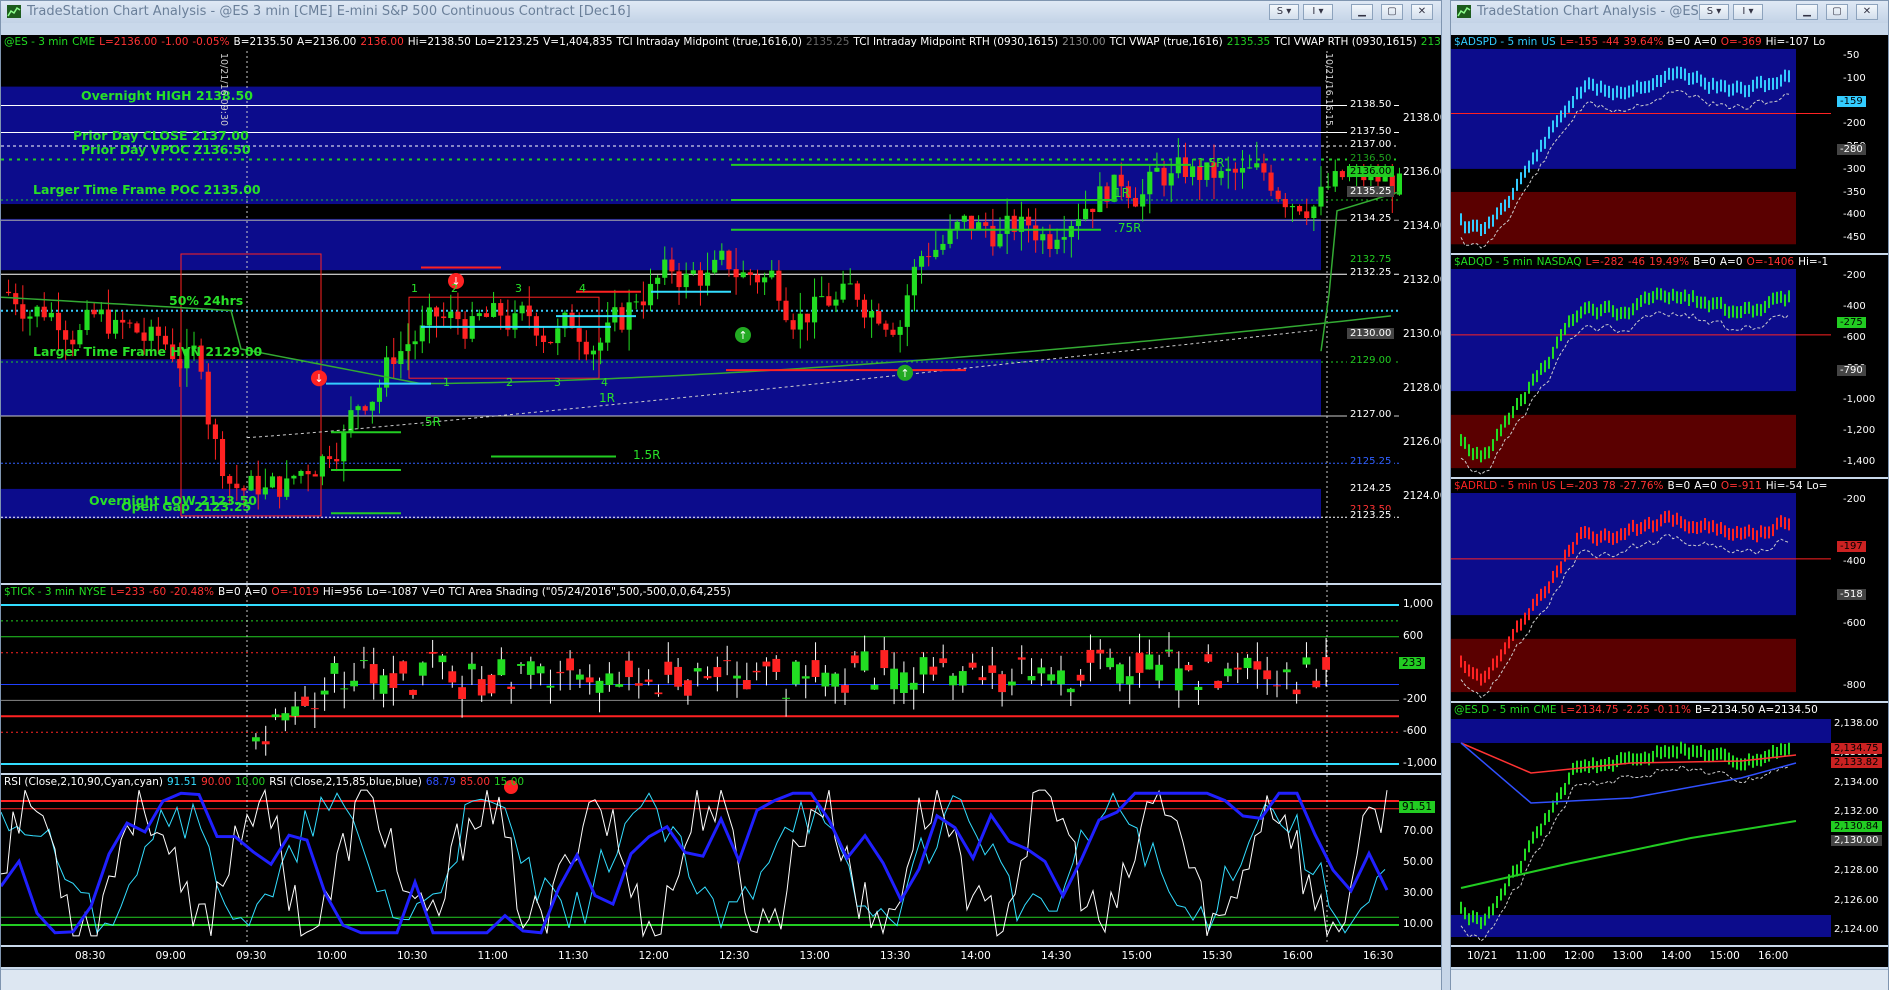  What do you see at coordinates (326, 42) in the screenshot?
I see `price-ask: A=2136.00` at bounding box center [326, 42].